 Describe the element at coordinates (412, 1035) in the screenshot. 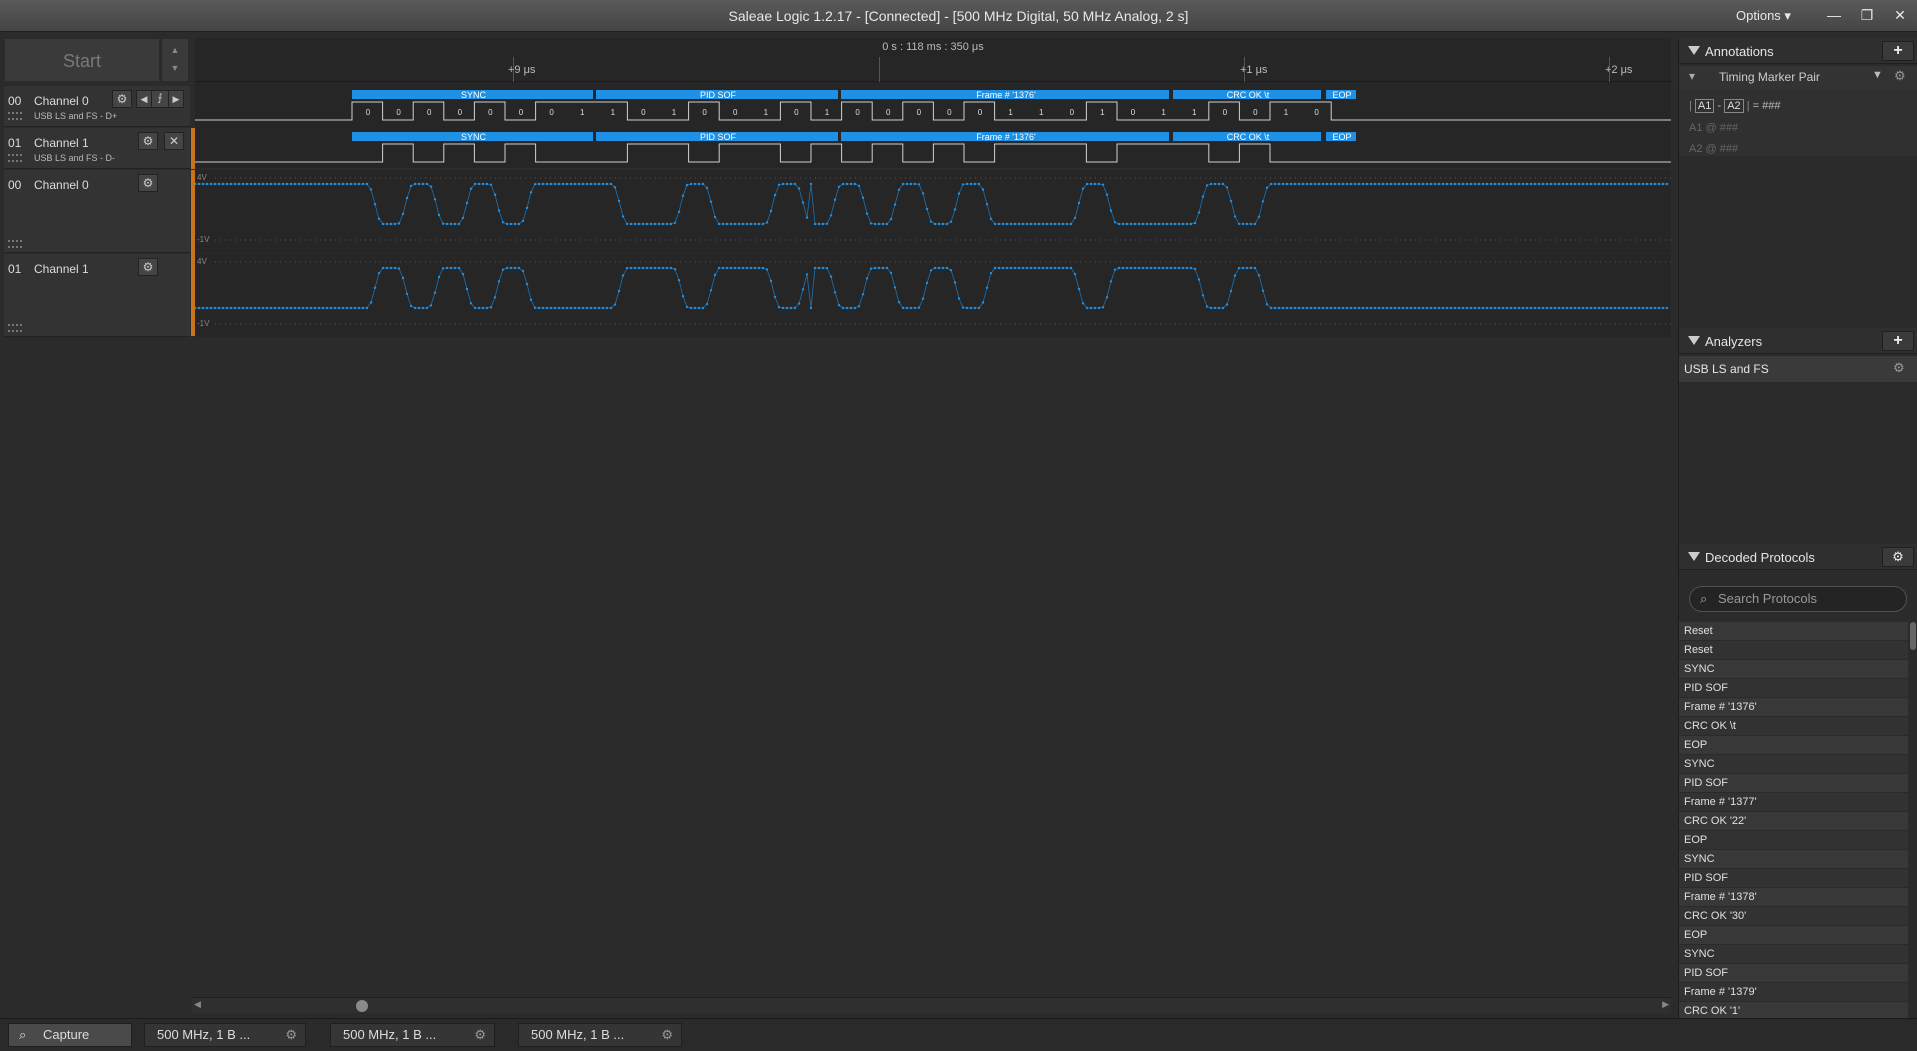

I see `session-tab-2: 500 MHz, 1 B ... ⚙` at that location.